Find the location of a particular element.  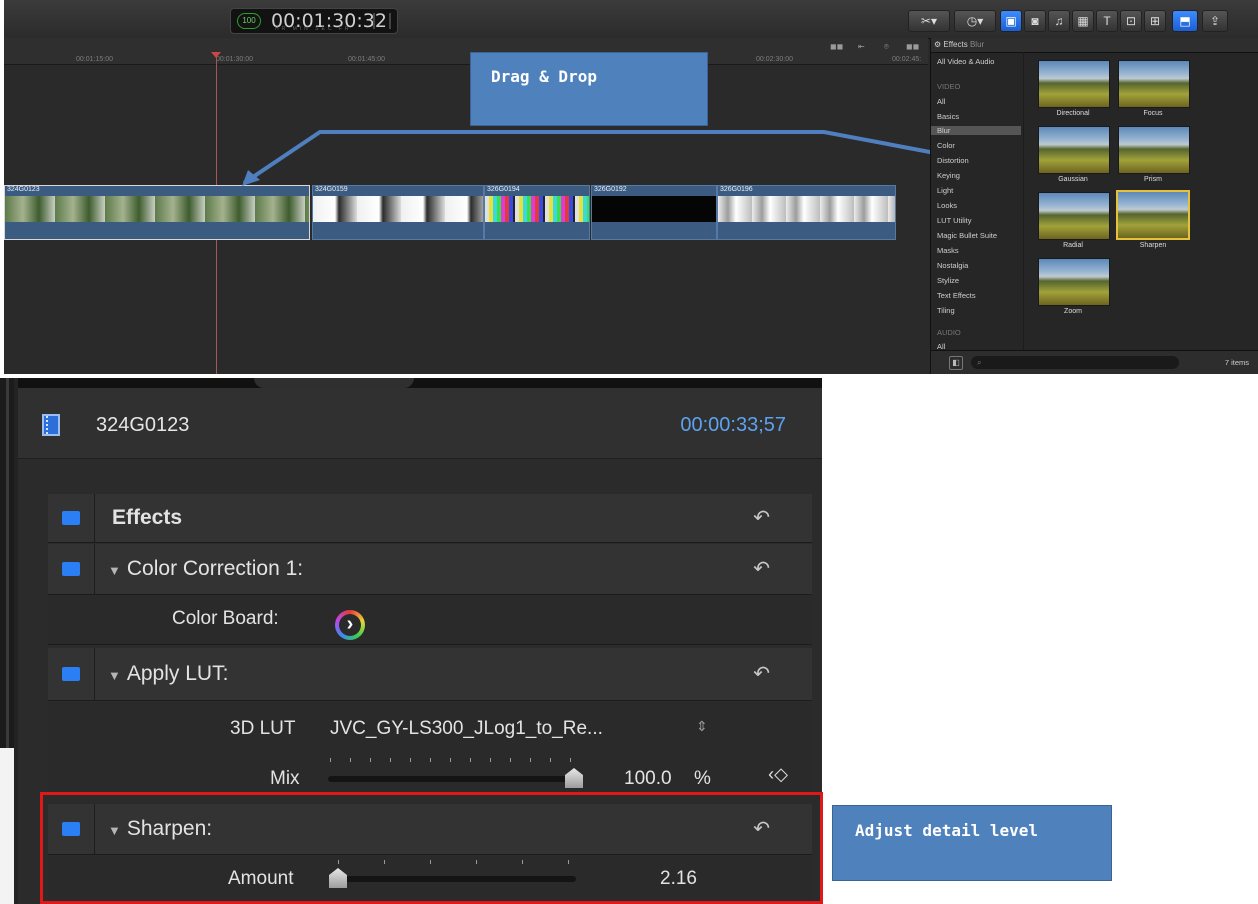

effect-label: Focus is located at coordinates (1153, 113).